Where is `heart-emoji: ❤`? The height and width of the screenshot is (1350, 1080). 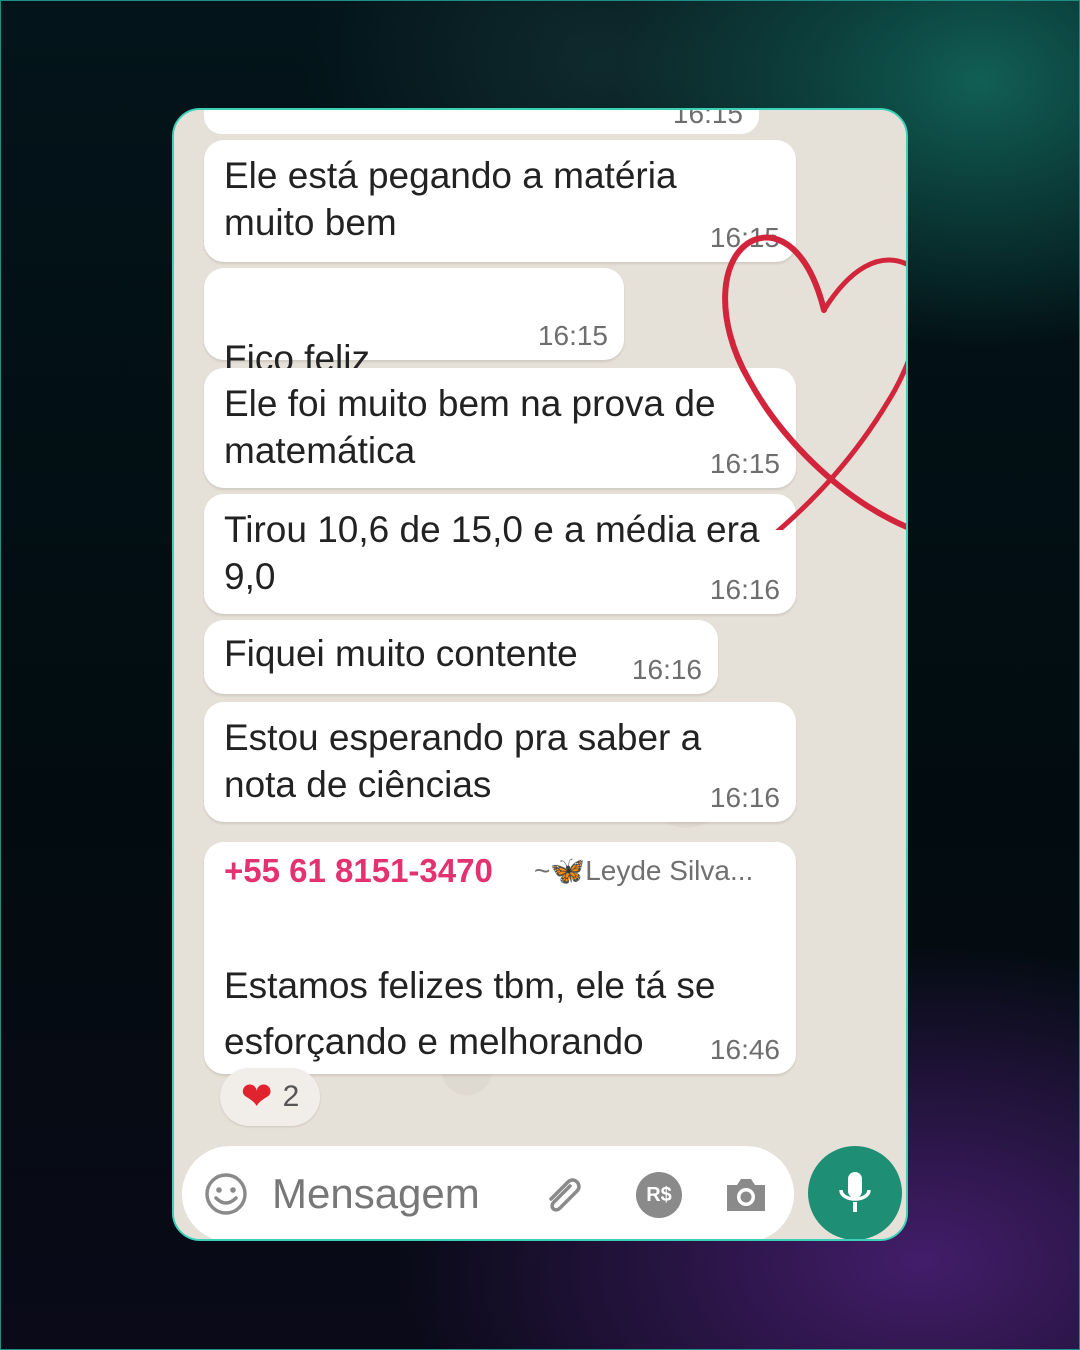 heart-emoji: ❤ is located at coordinates (256, 1097).